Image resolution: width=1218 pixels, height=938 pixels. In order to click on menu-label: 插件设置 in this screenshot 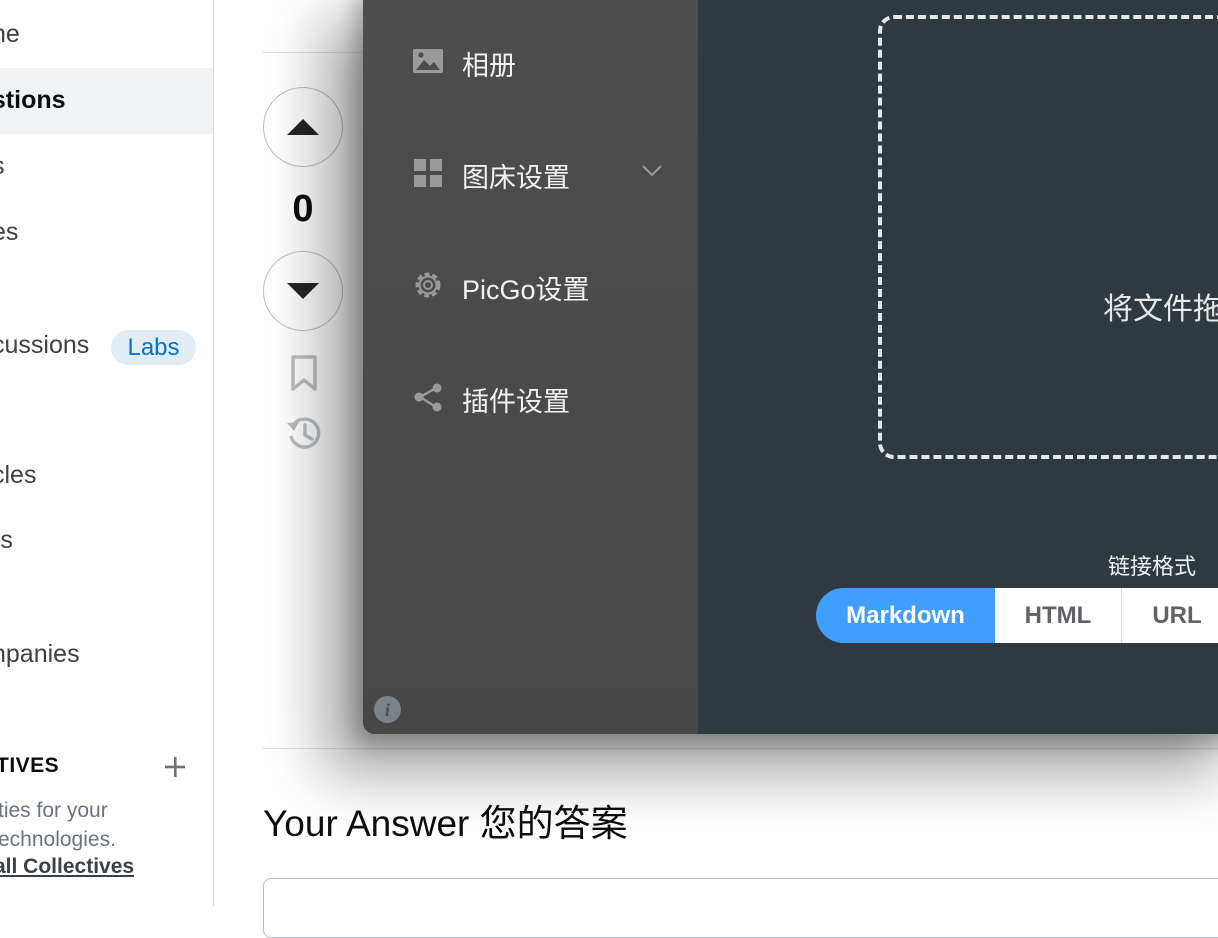, I will do `click(516, 402)`.